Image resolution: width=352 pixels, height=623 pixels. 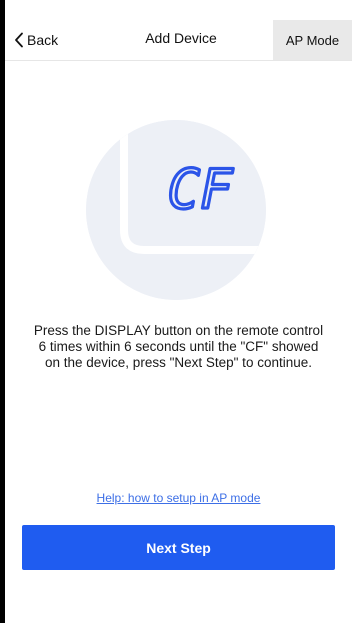 I want to click on chevron-left-icon, so click(x=19, y=40).